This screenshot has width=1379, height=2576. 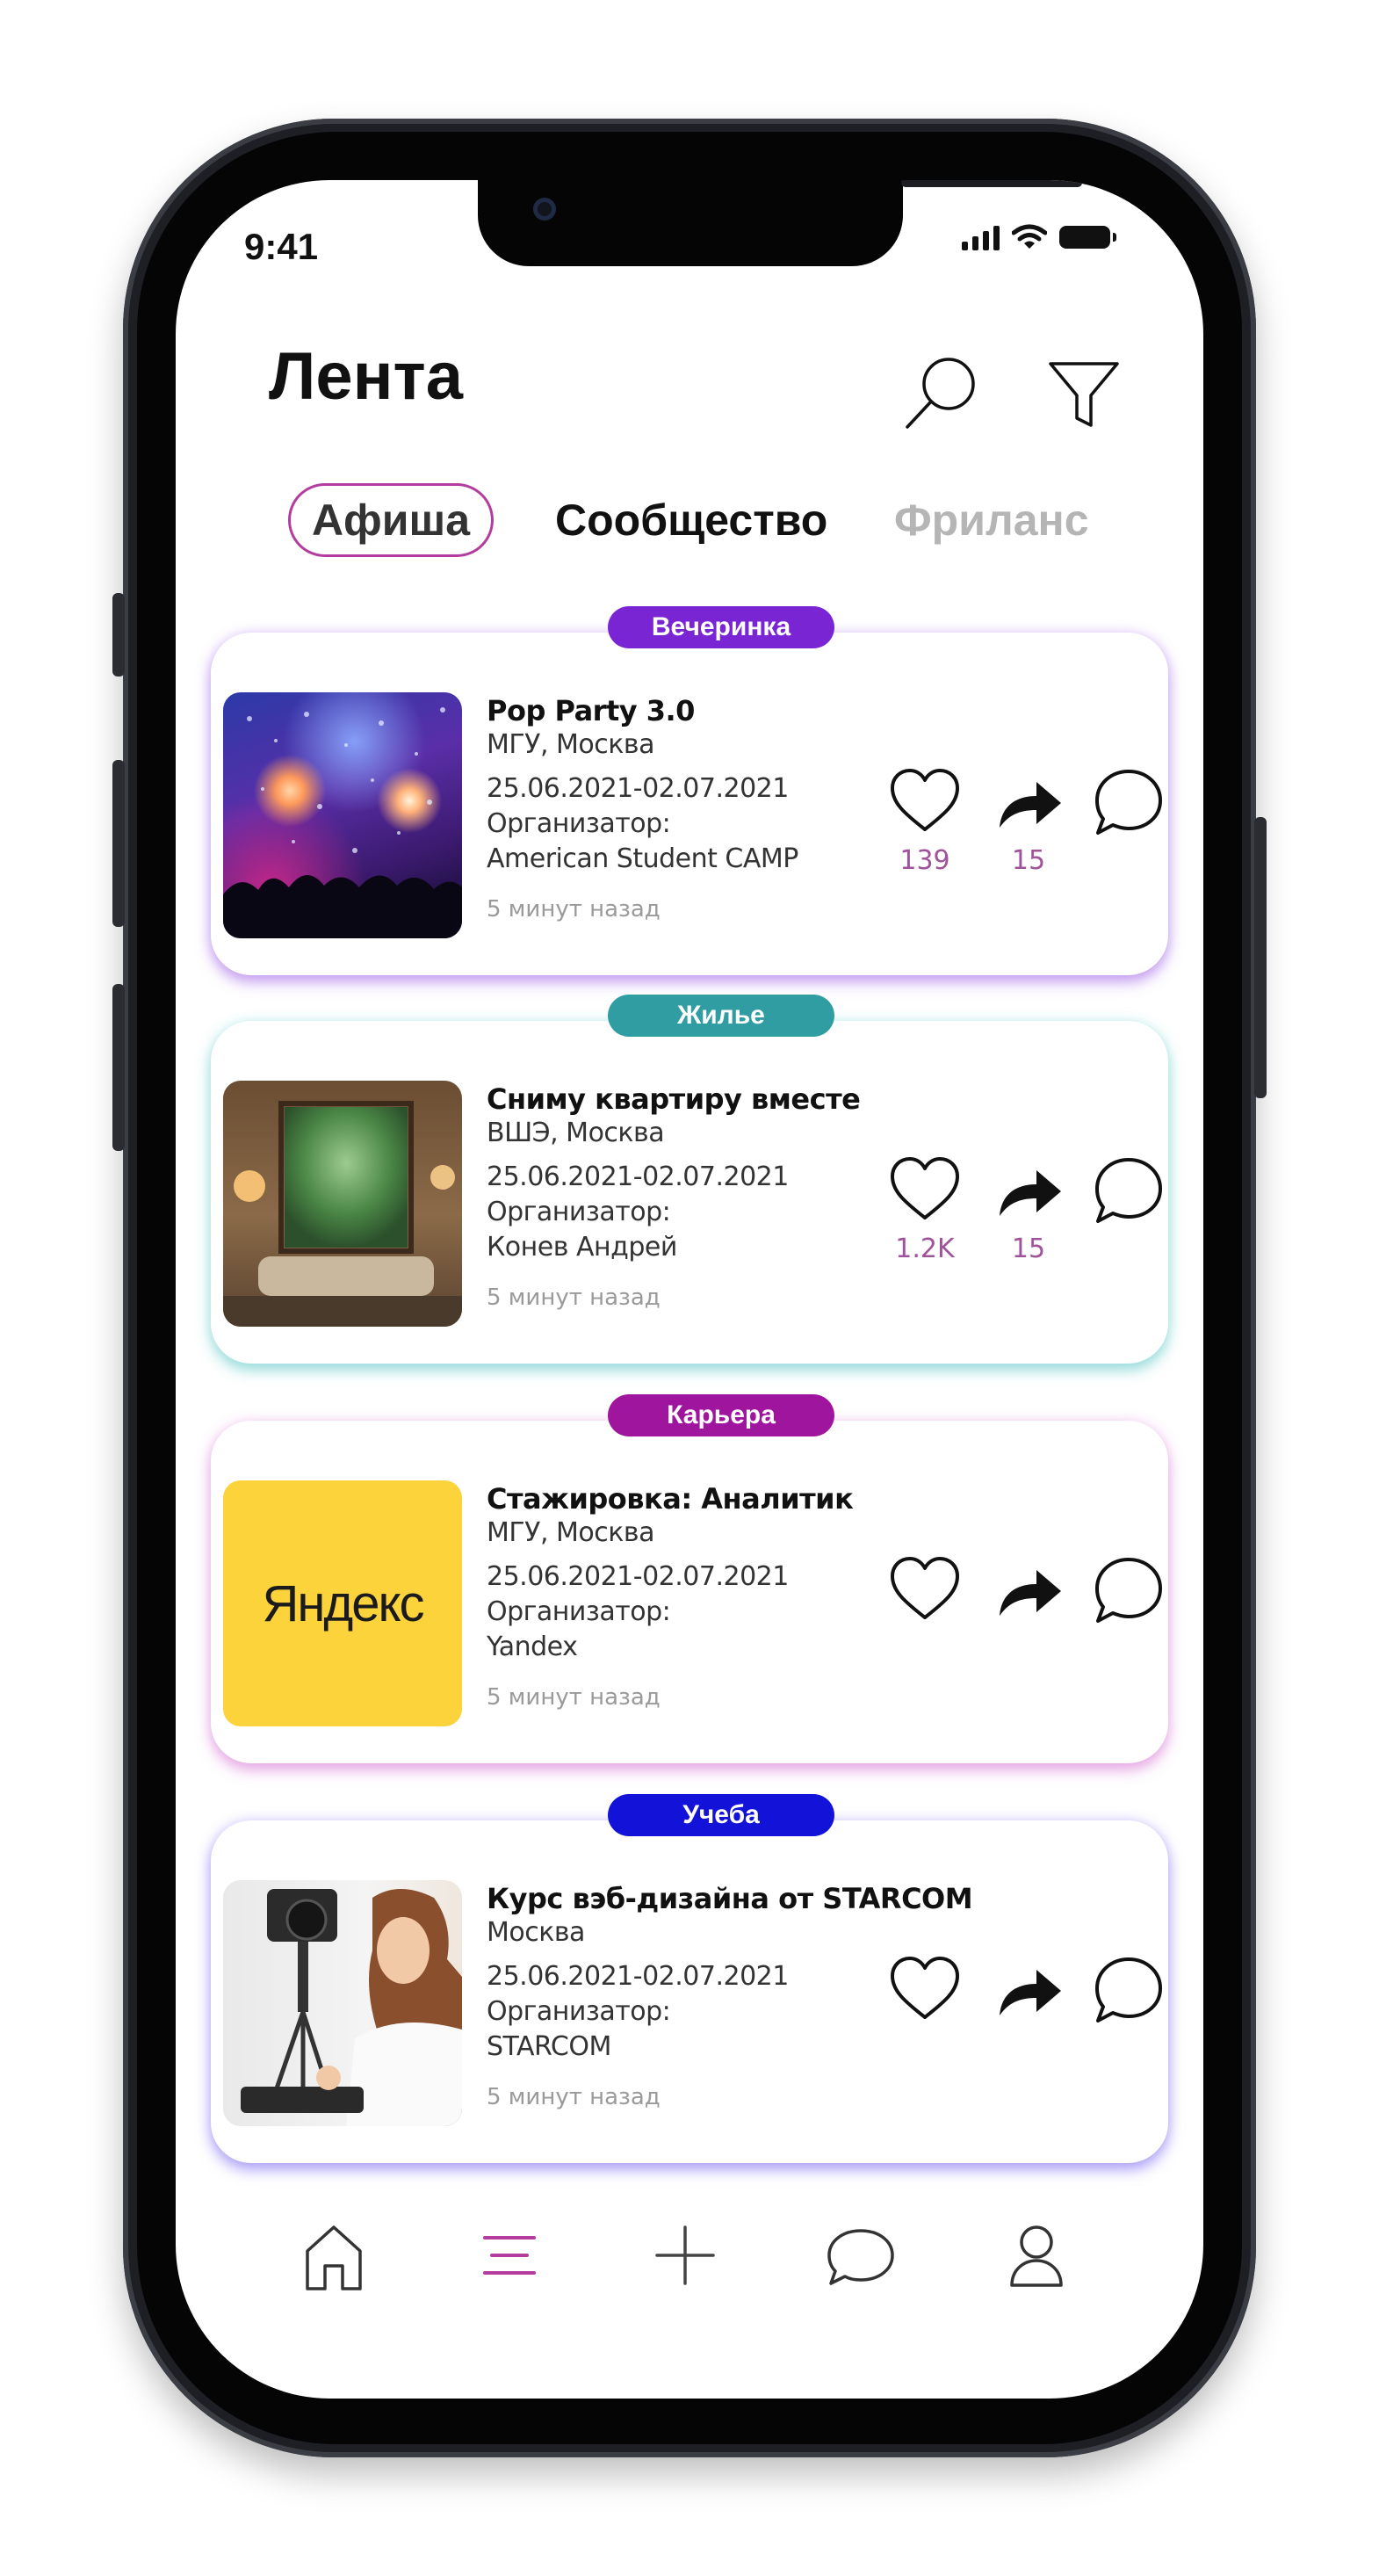 I want to click on volume-down-button, so click(x=118, y=1067).